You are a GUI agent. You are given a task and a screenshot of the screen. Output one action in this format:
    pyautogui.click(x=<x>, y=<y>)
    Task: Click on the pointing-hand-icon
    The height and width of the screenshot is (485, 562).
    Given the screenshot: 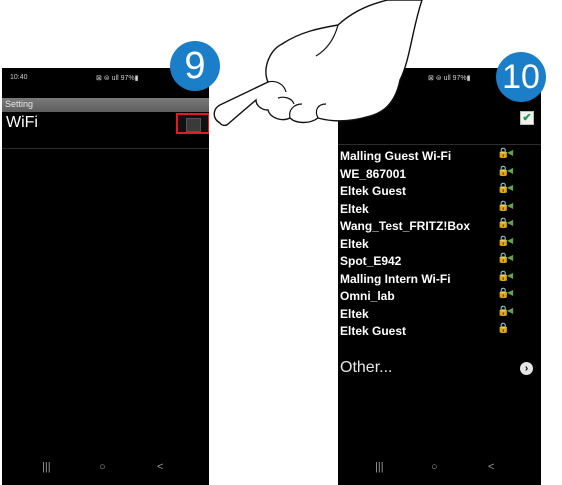 What is the action you would take?
    pyautogui.click(x=318, y=63)
    